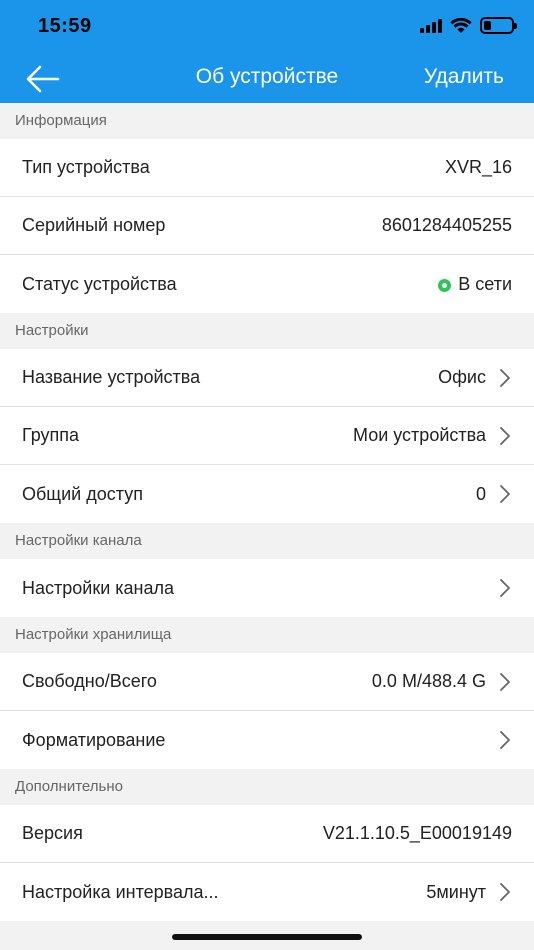  Describe the element at coordinates (498, 25) in the screenshot. I see `battery-icon` at that location.